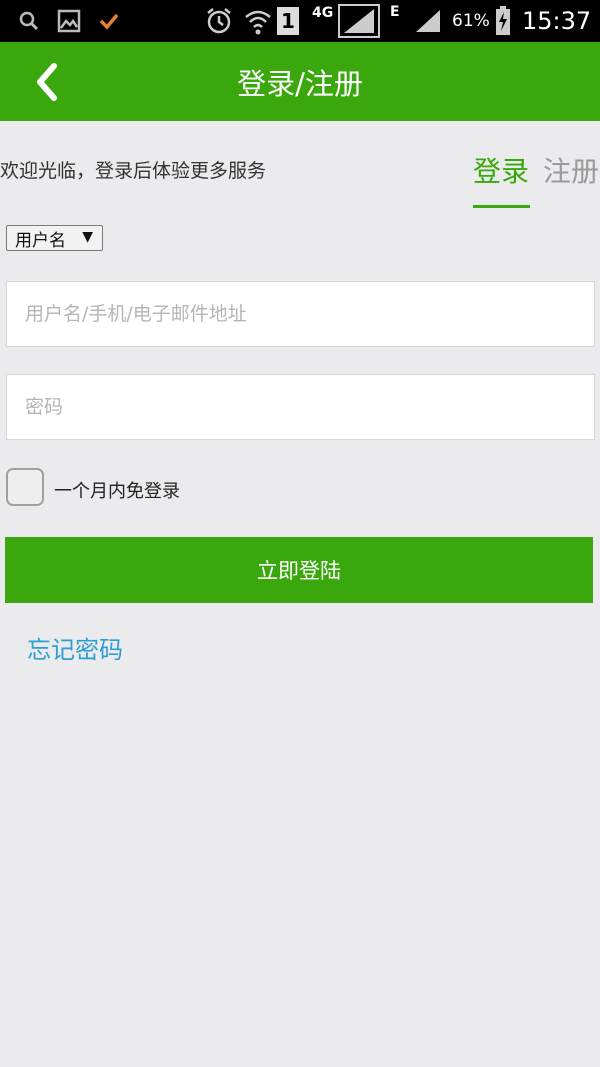 The image size is (600, 1067). Describe the element at coordinates (288, 21) in the screenshot. I see `sim-slot-badge: 1` at that location.